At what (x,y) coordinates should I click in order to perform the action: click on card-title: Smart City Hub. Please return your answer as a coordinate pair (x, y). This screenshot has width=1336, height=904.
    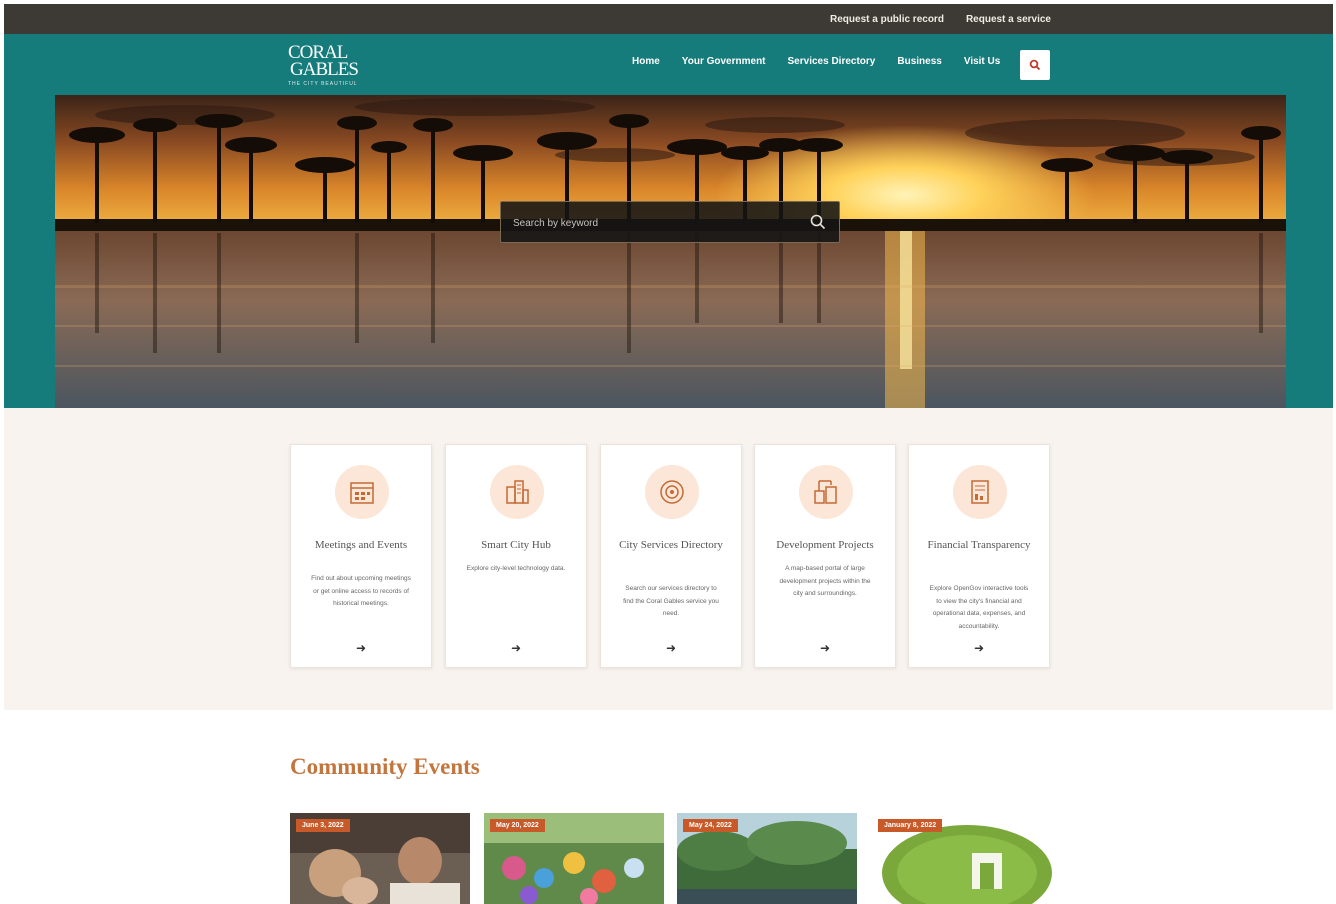
    Looking at the image, I should click on (516, 545).